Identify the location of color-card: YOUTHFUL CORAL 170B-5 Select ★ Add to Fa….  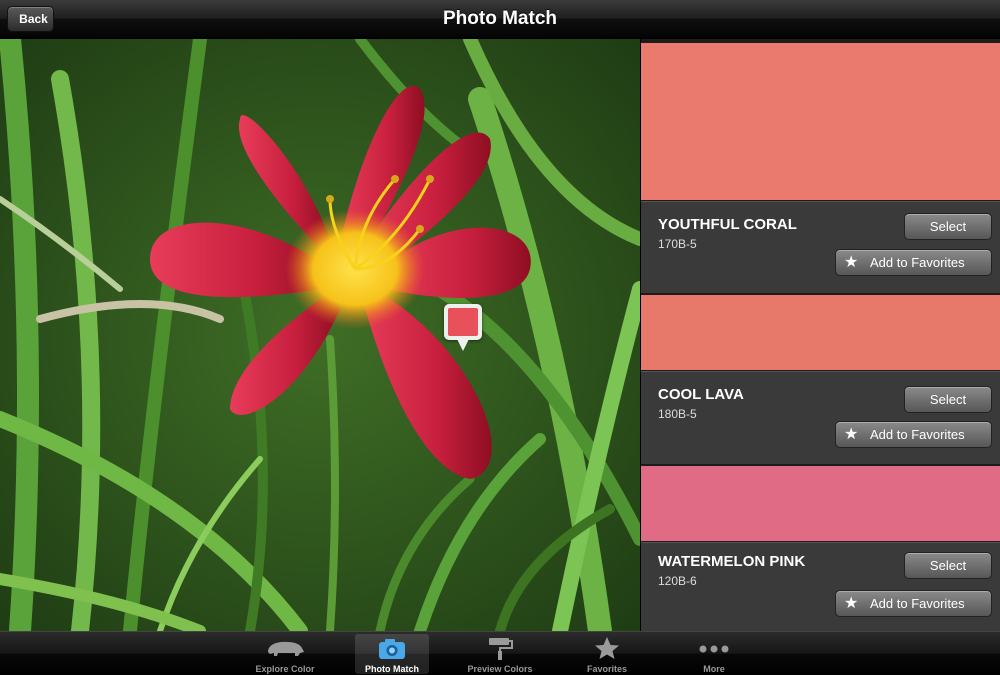
(820, 247).